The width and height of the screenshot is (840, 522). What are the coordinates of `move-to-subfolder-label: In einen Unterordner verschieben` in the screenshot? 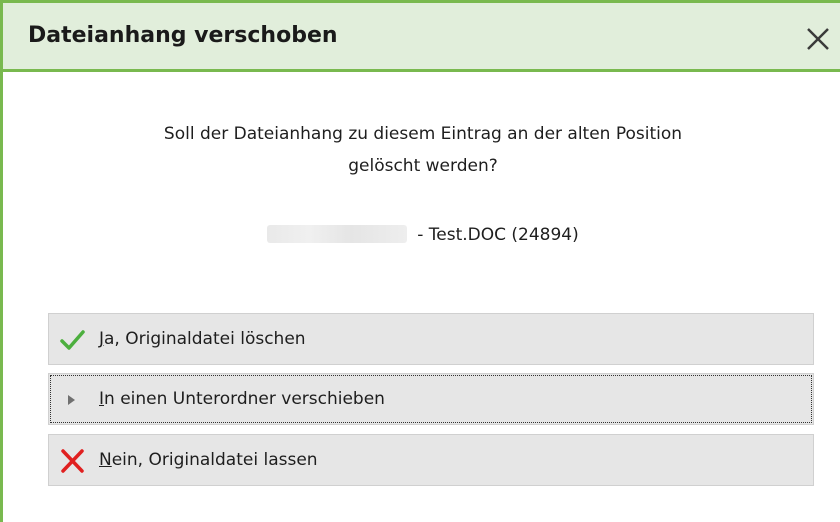 It's located at (242, 399).